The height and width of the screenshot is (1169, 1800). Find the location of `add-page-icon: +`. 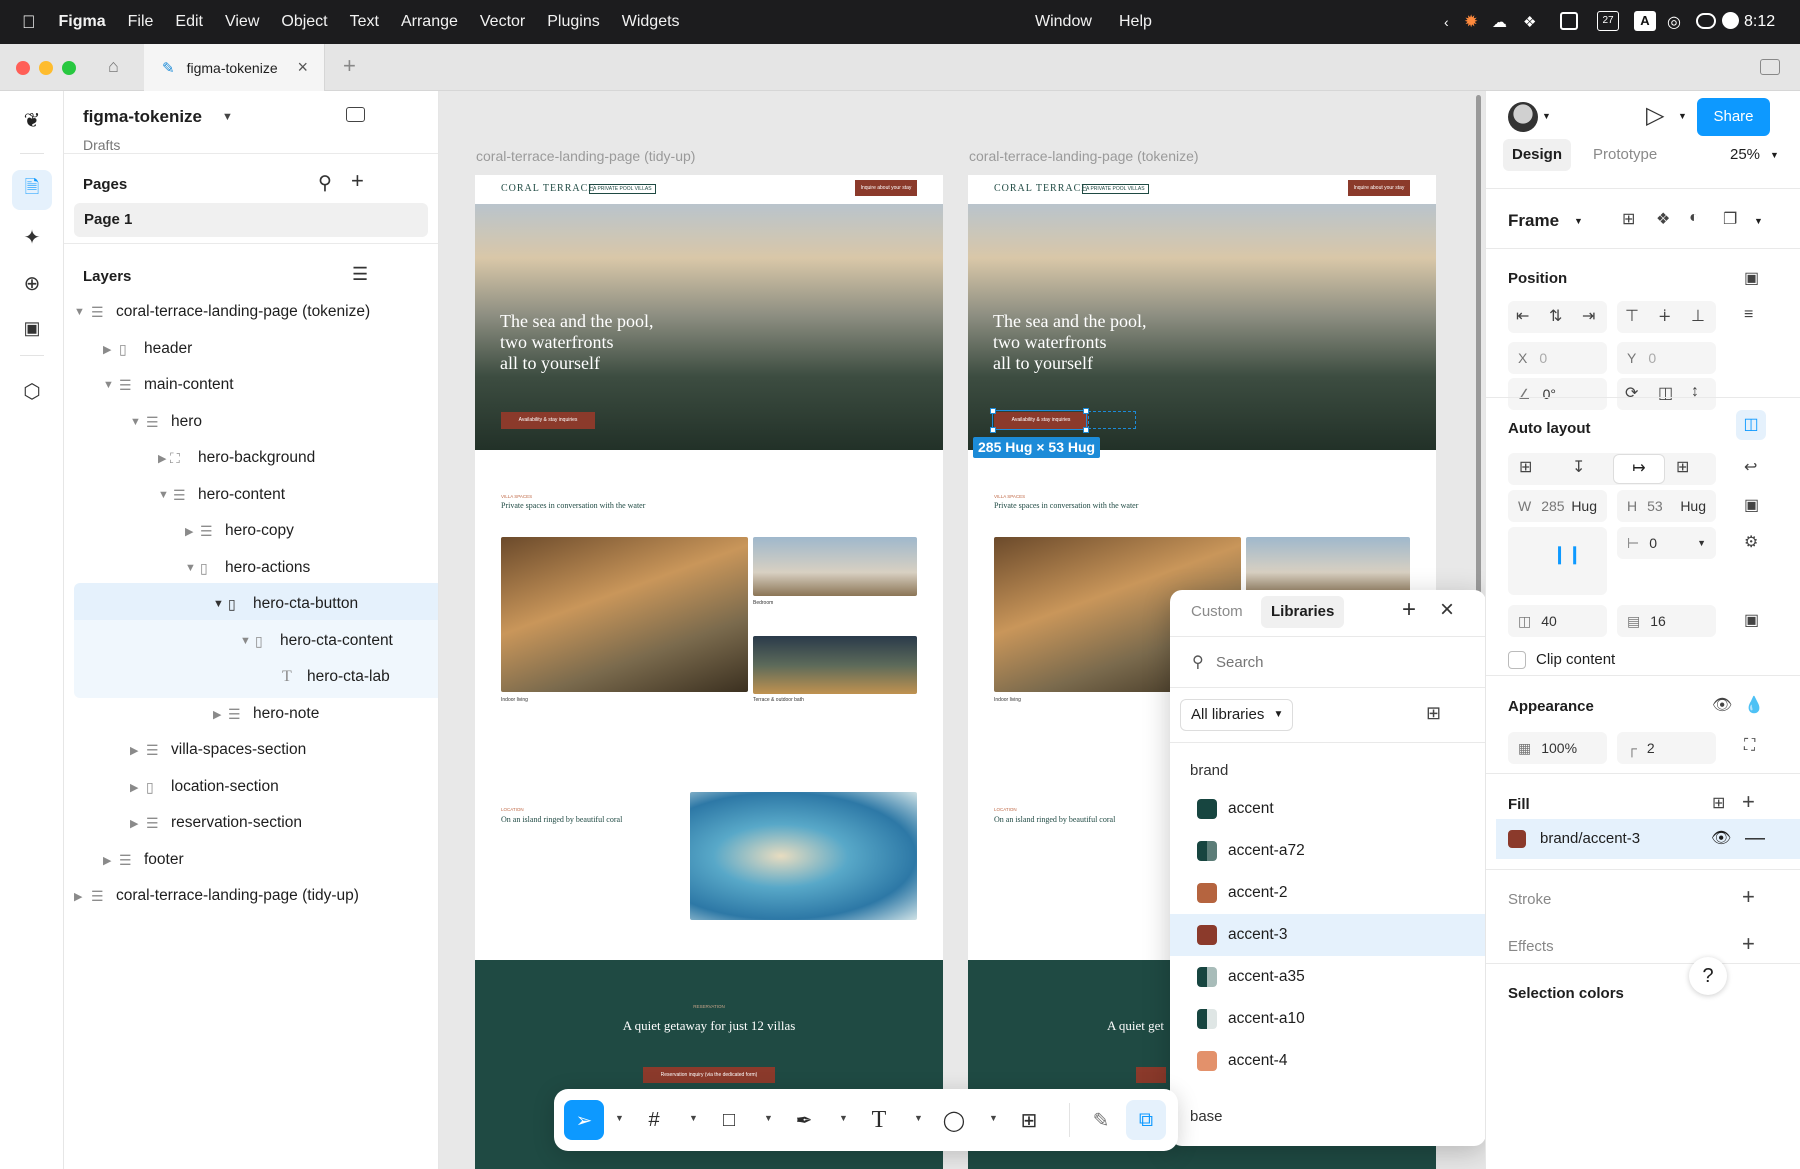

add-page-icon: + is located at coordinates (357, 181).